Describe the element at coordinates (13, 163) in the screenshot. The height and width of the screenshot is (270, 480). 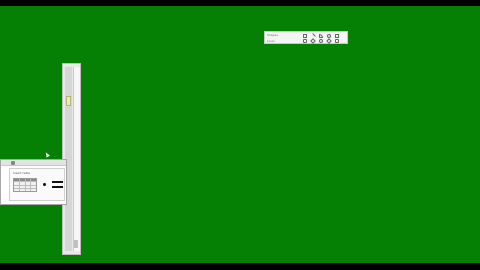
I see `close-icon` at that location.